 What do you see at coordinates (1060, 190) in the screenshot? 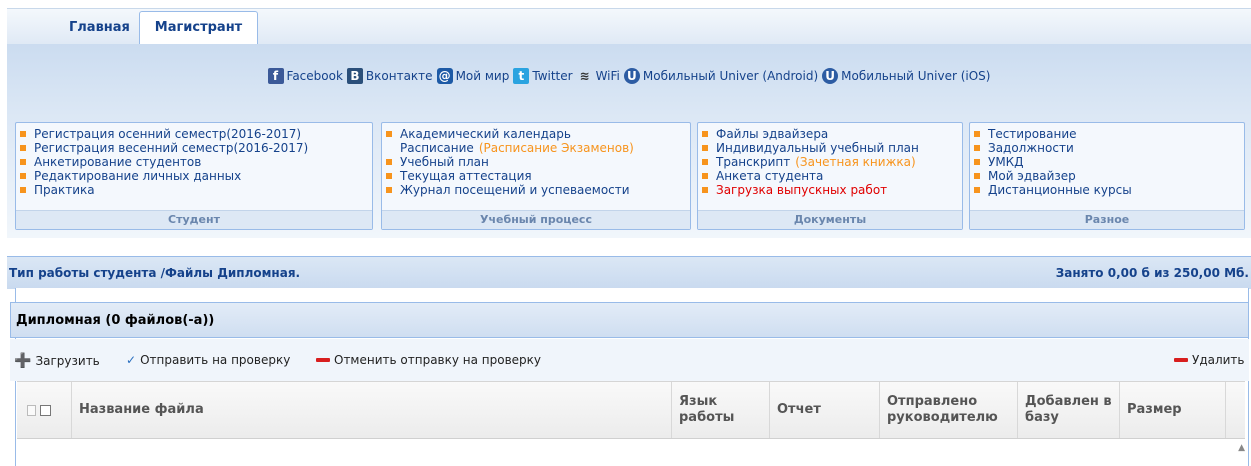
I see `menu-item-label: Дистанционные курсы` at bounding box center [1060, 190].